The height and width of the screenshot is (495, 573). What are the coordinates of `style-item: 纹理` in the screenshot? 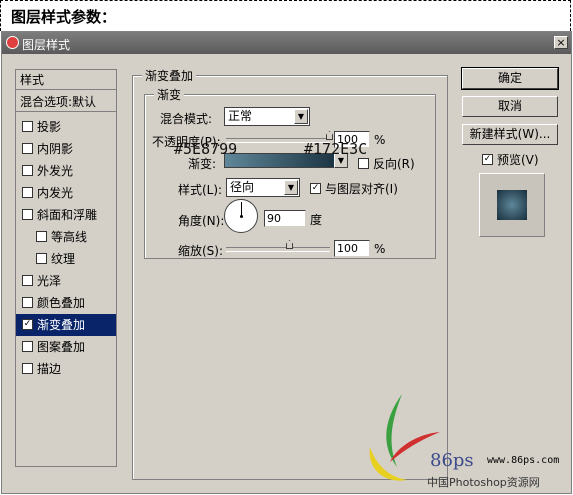 It's located at (66, 259).